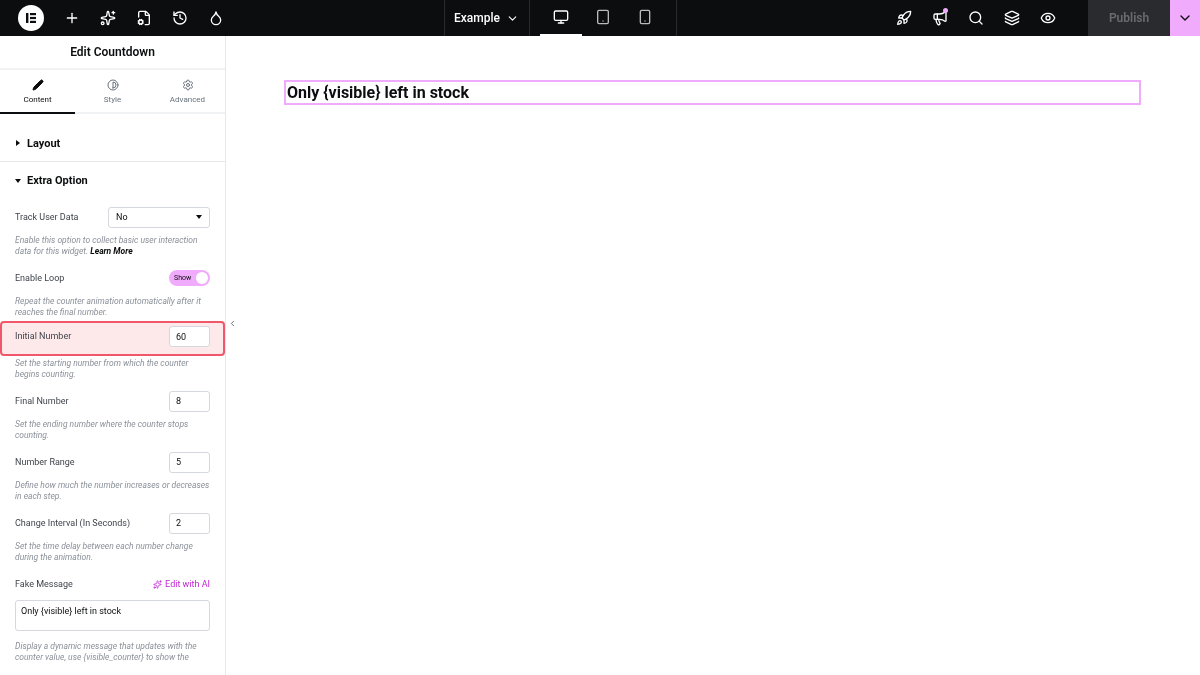 Image resolution: width=1200 pixels, height=675 pixels. Describe the element at coordinates (107, 246) in the screenshot. I see `control-description: Enable this option to collect basic user interaction data for this widget. Learn More` at that location.